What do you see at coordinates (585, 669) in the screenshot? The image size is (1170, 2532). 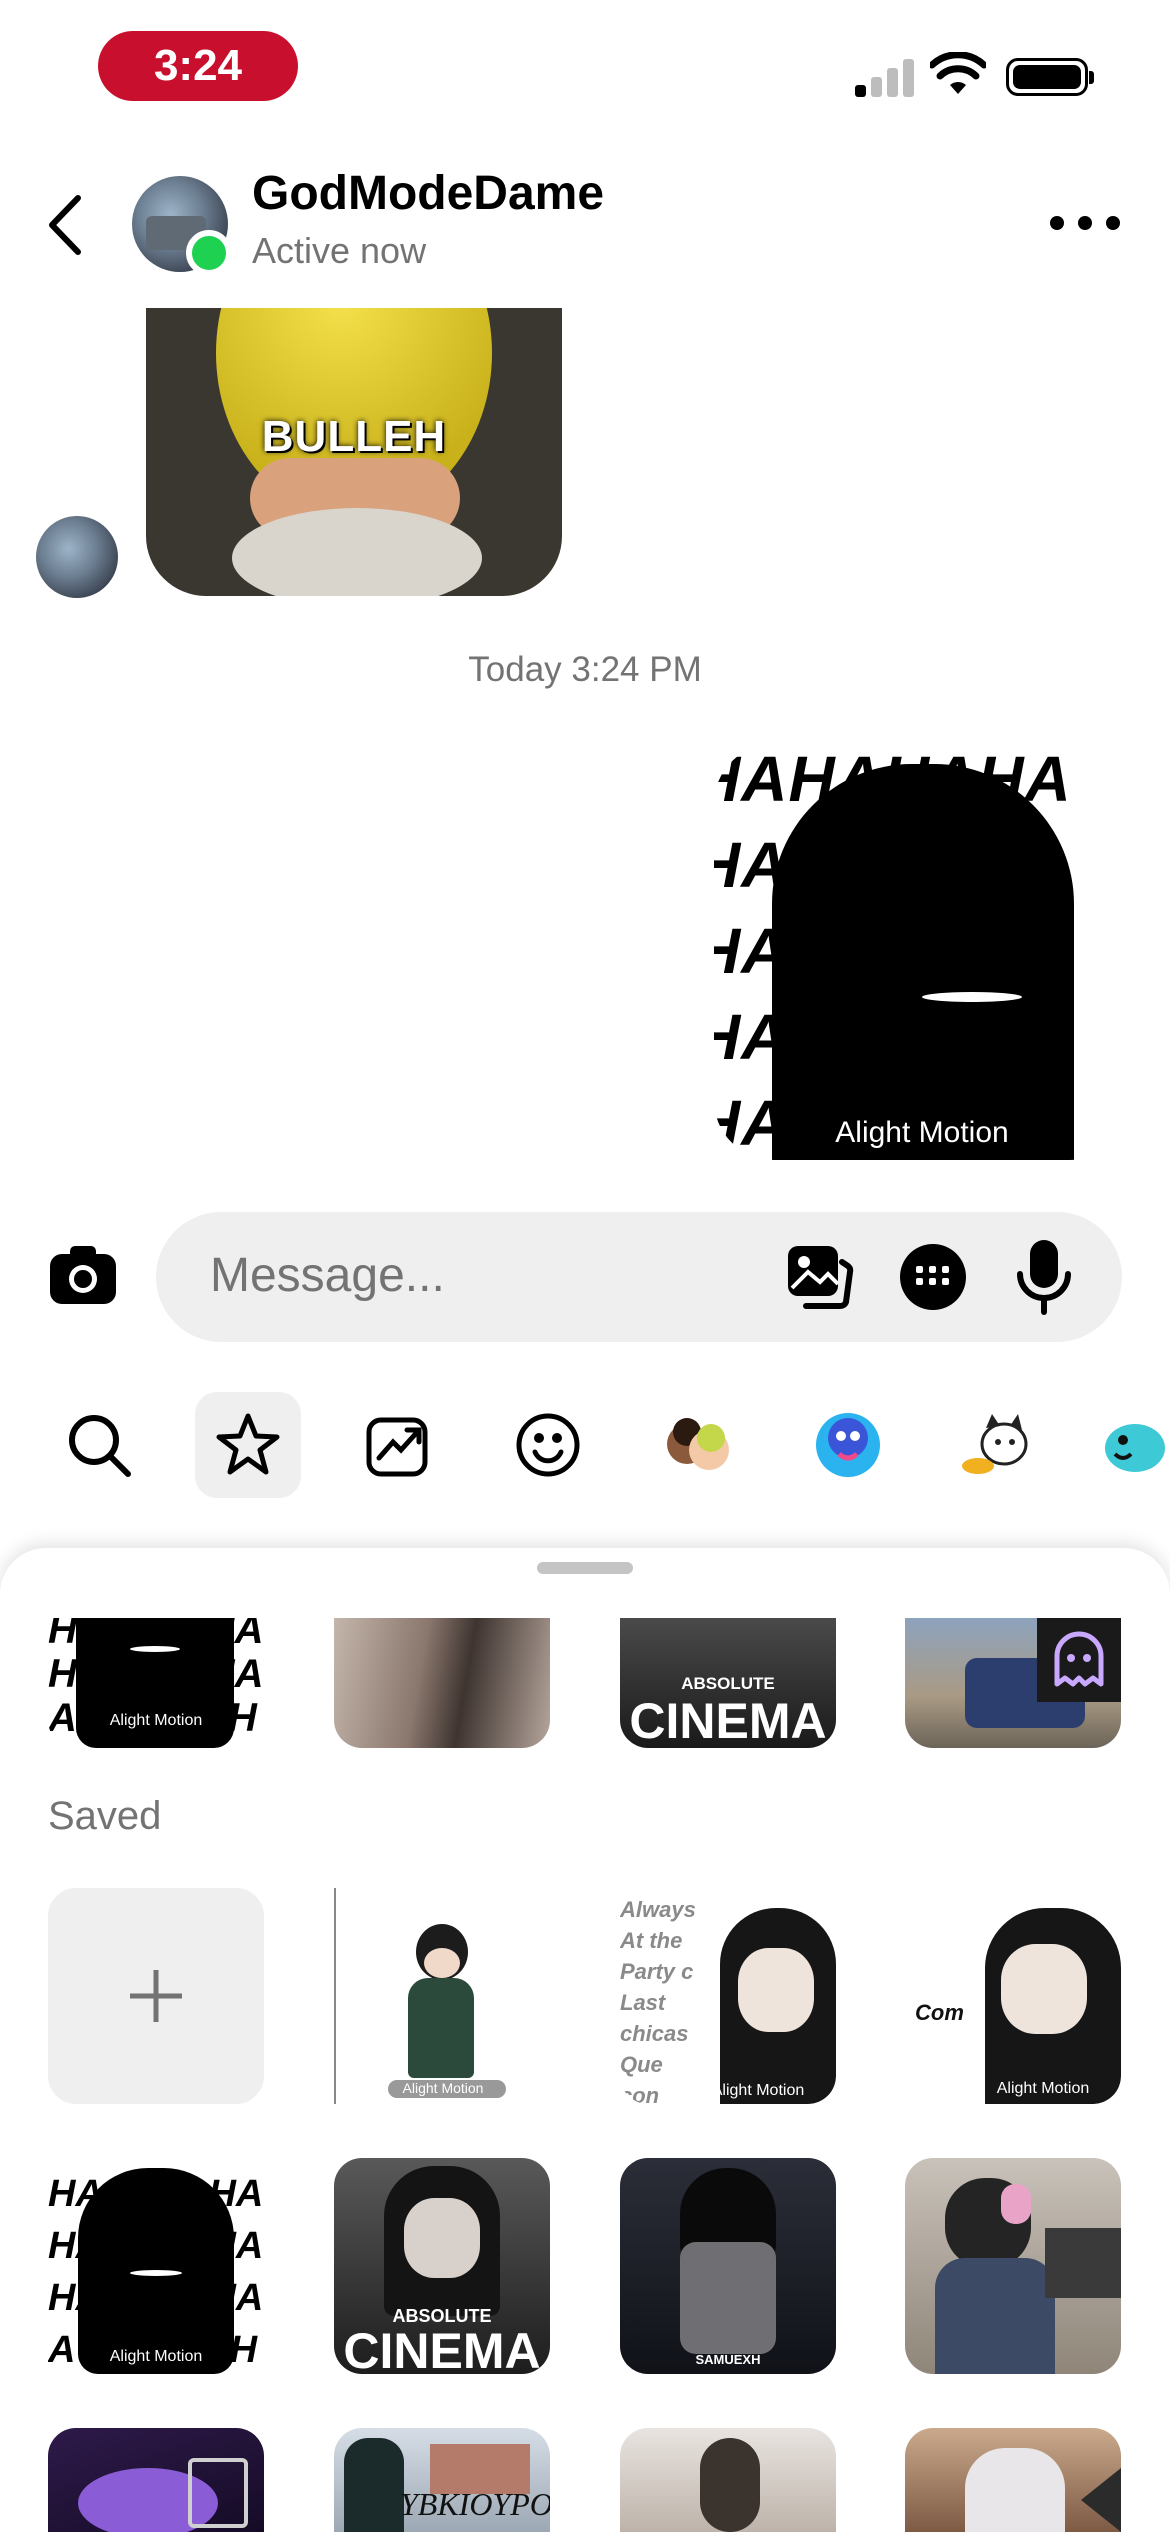 I see `message-timestamp: Today 3:24 PM` at bounding box center [585, 669].